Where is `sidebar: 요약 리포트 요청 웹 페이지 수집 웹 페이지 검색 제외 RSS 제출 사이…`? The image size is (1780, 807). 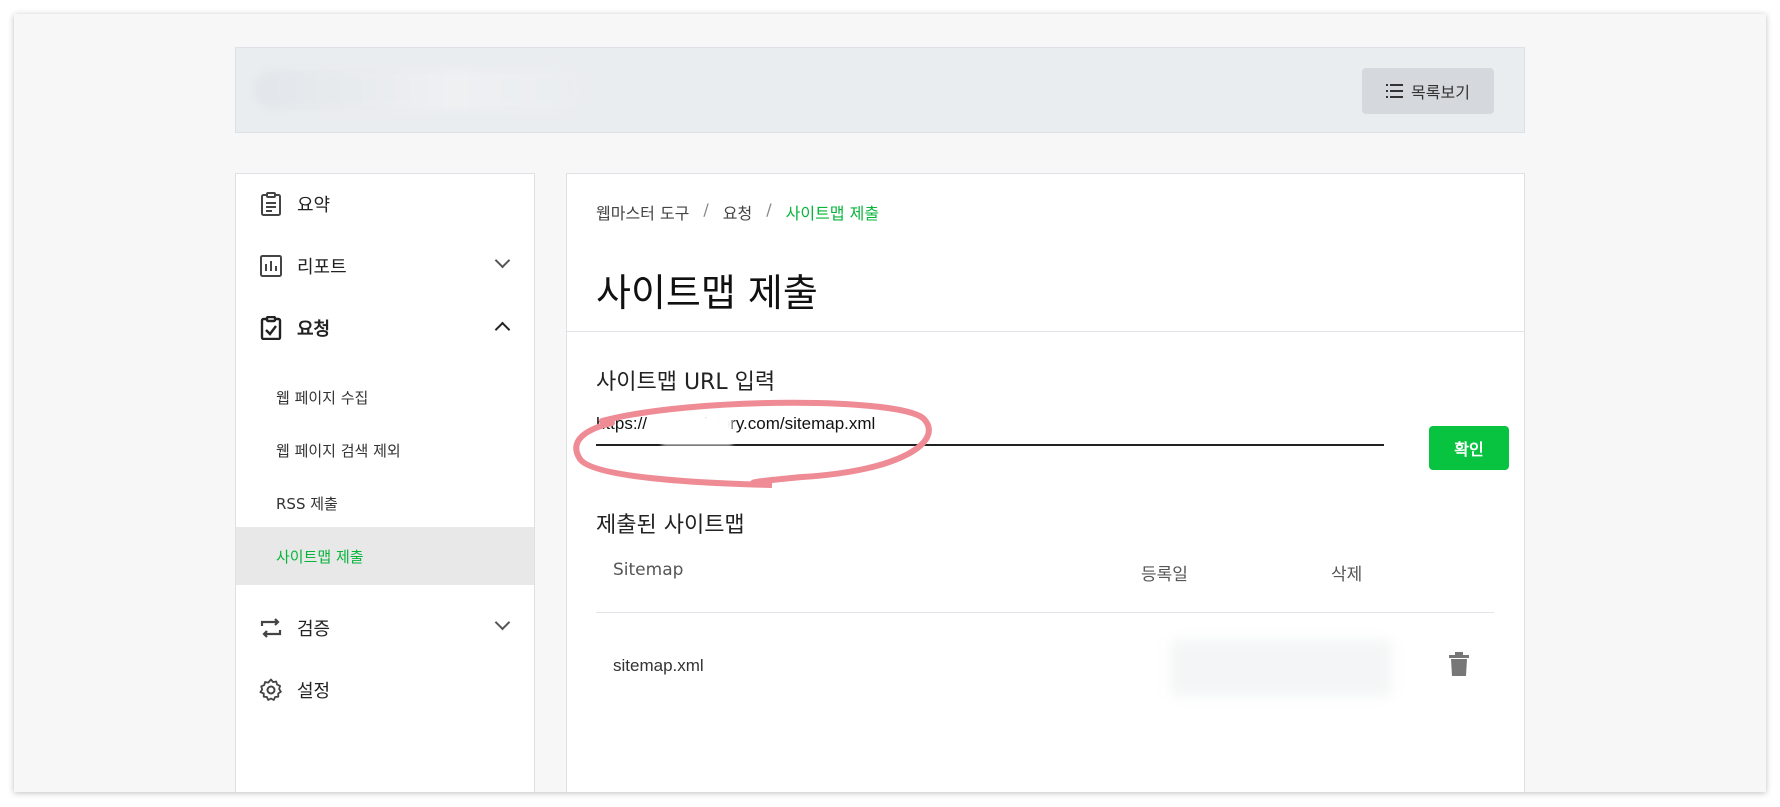 sidebar: 요약 리포트 요청 웹 페이지 수집 웹 페이지 검색 제외 RSS 제출 사이… is located at coordinates (385, 482).